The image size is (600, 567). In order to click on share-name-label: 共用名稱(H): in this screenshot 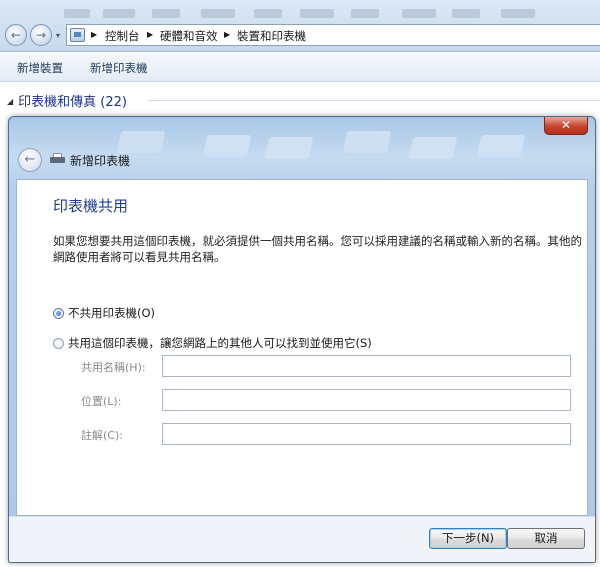, I will do `click(113, 367)`.